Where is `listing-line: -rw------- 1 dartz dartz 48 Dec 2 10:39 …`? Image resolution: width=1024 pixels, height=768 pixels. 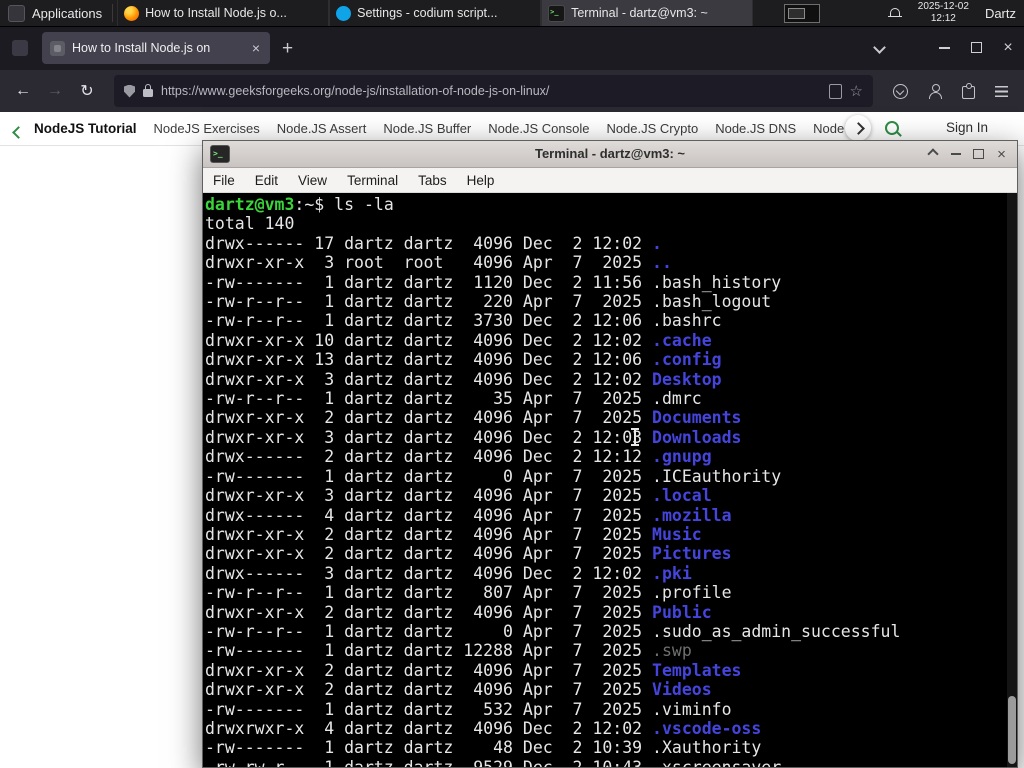
listing-line: -rw------- 1 dartz dartz 48 Dec 2 10:39 … is located at coordinates (483, 748).